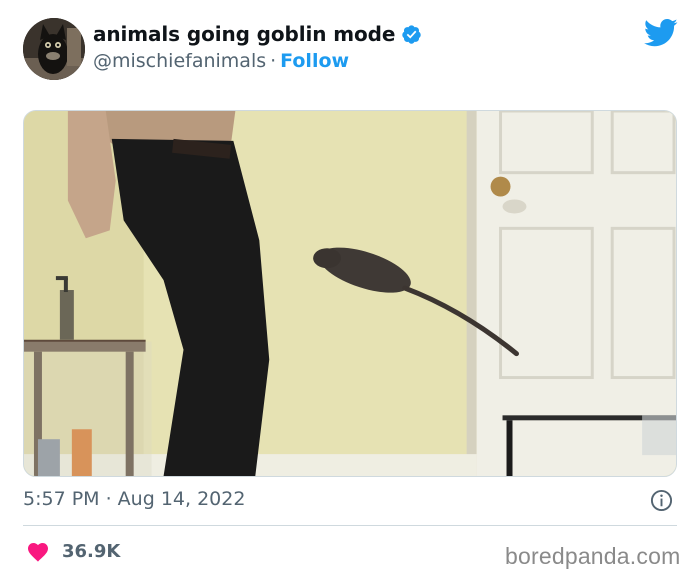 This screenshot has width=700, height=579. I want to click on verified-badge-icon, so click(411, 34).